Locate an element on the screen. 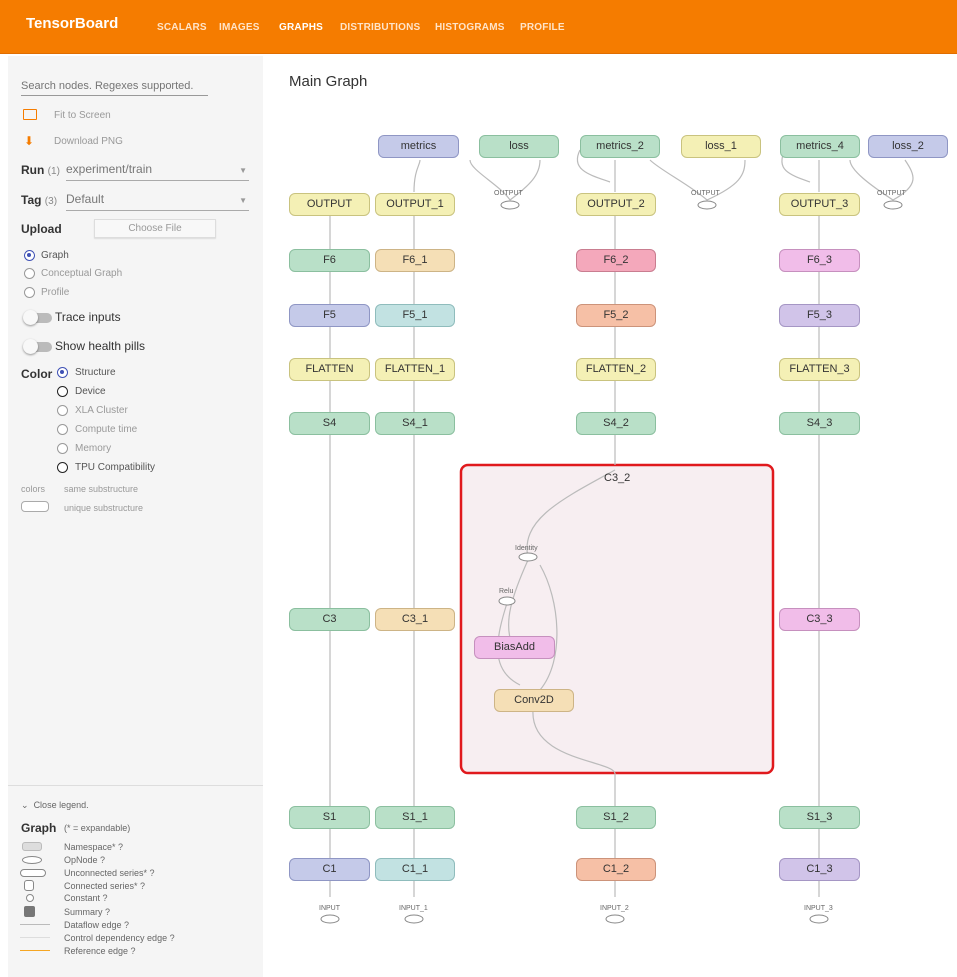  node-f5-2: F5_2 is located at coordinates (616, 315).